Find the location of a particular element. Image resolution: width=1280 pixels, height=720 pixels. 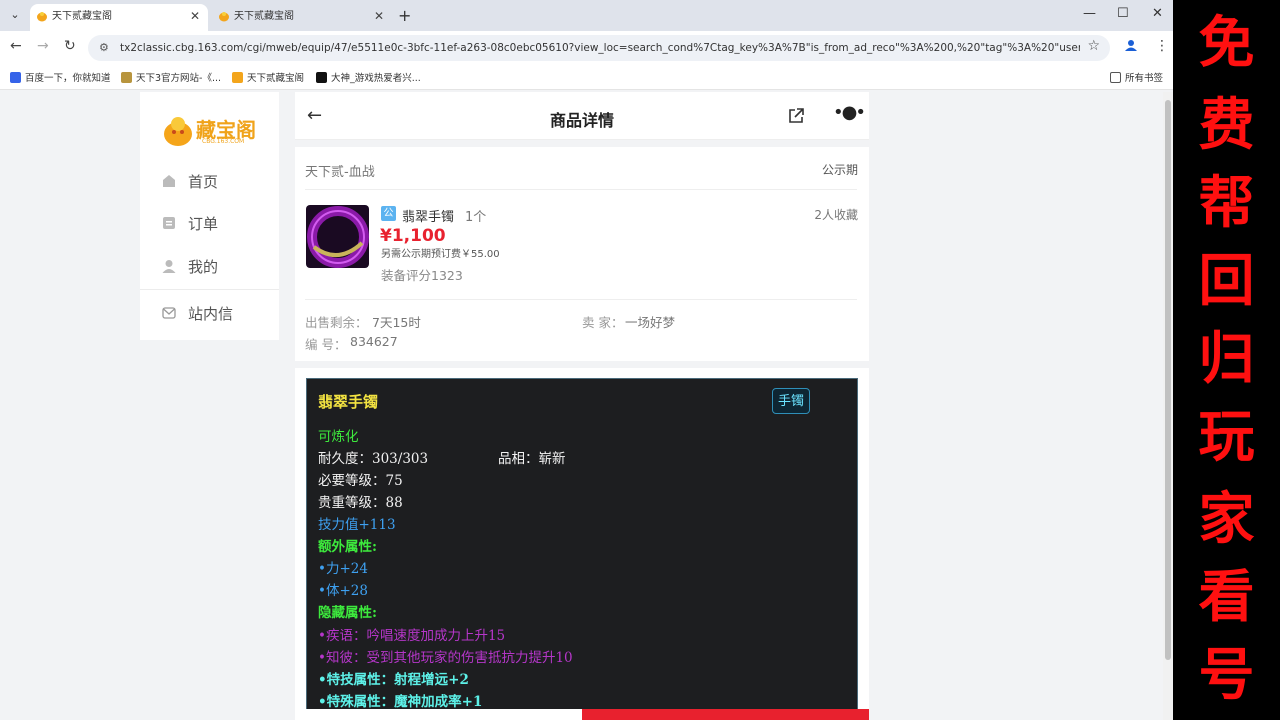

bottom-action-bar is located at coordinates (582, 714).